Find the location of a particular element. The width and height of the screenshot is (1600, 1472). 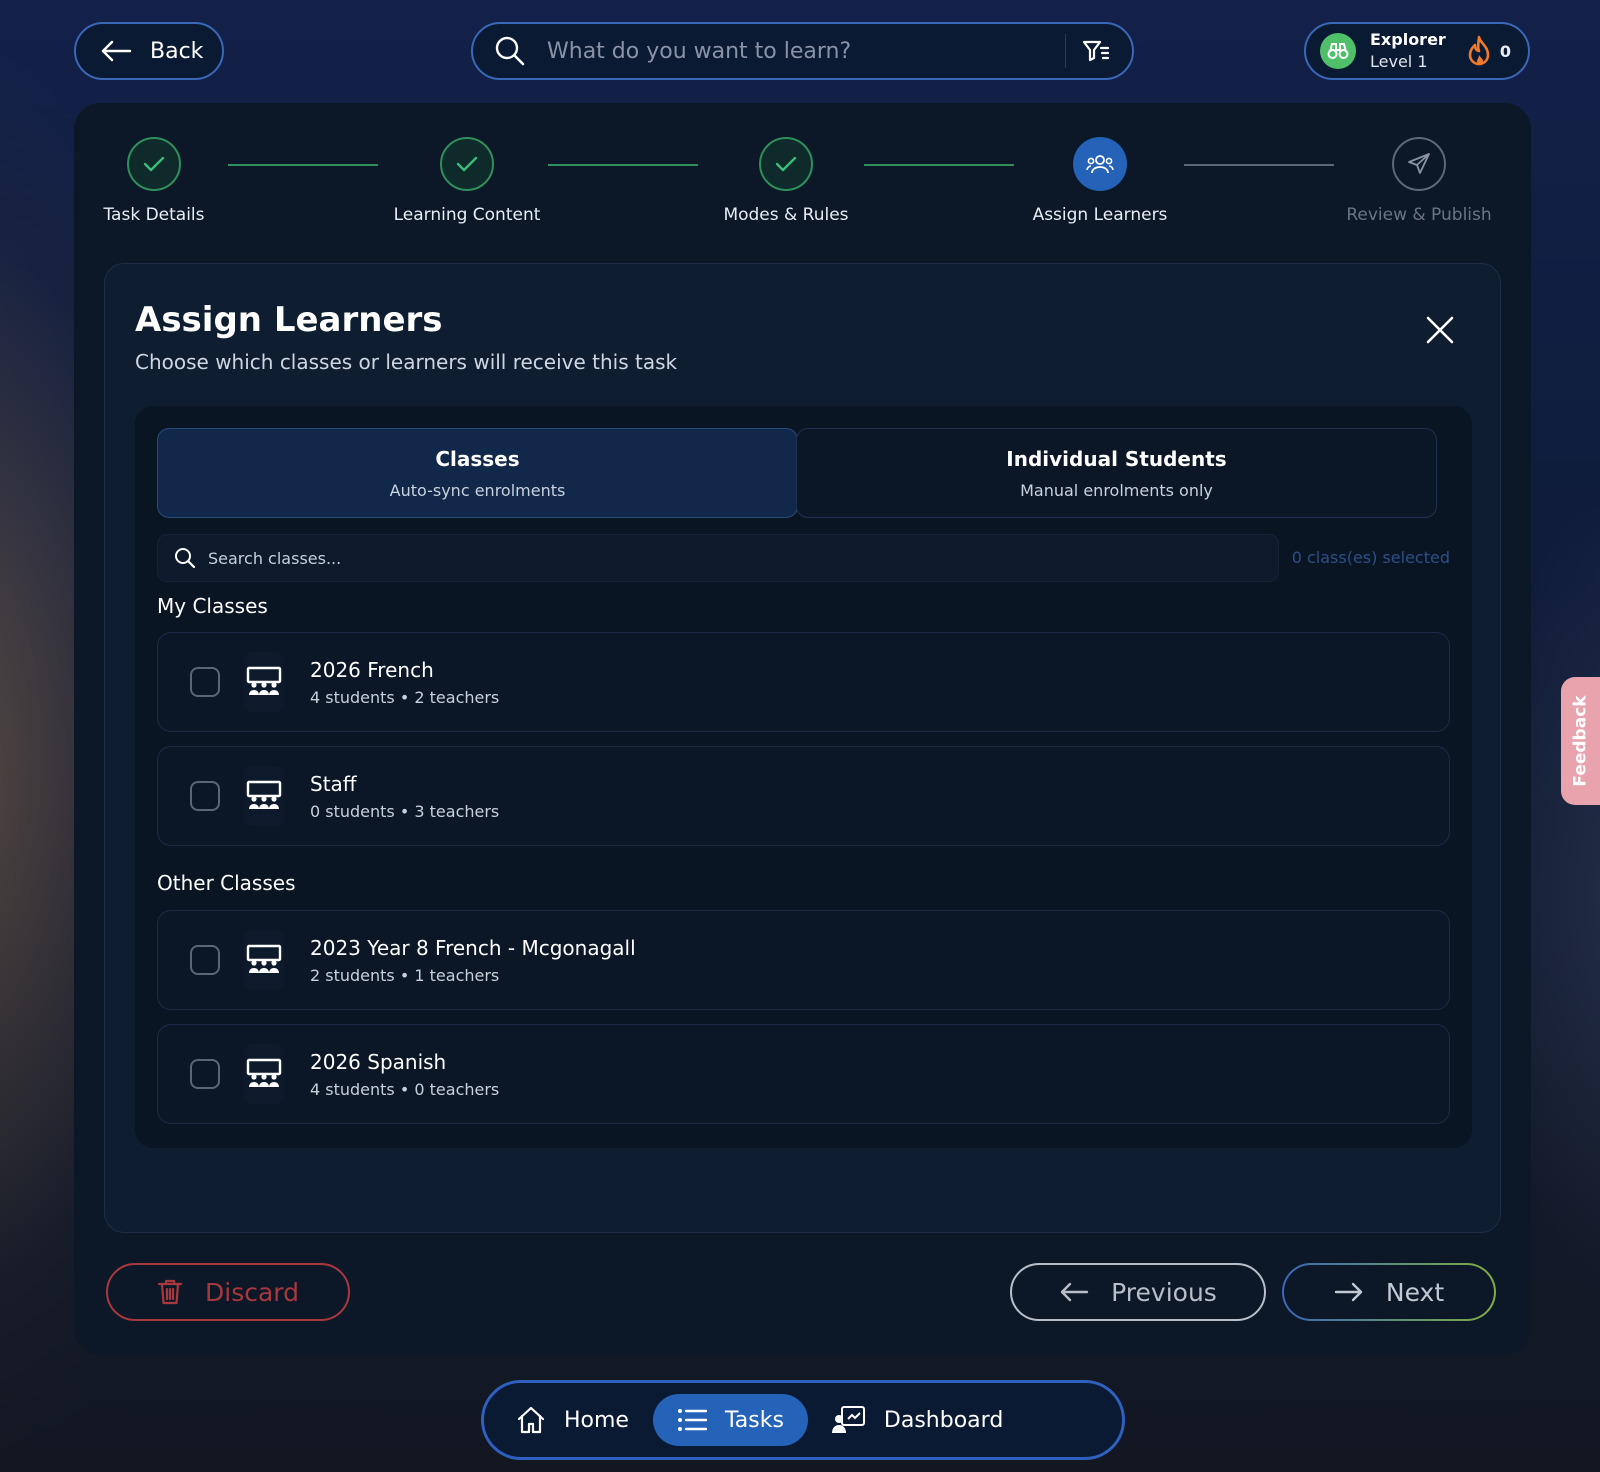

streak-counter: 0 is located at coordinates (1488, 51).